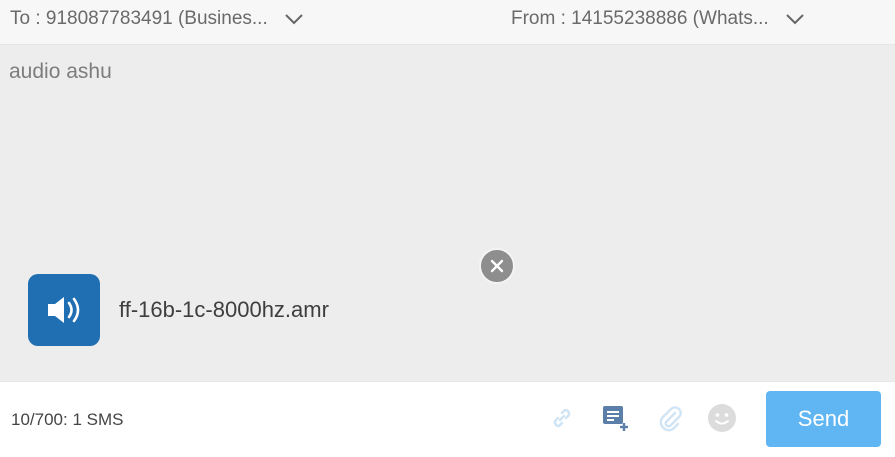 This screenshot has height=457, width=895. What do you see at coordinates (616, 418) in the screenshot?
I see `template-icon` at bounding box center [616, 418].